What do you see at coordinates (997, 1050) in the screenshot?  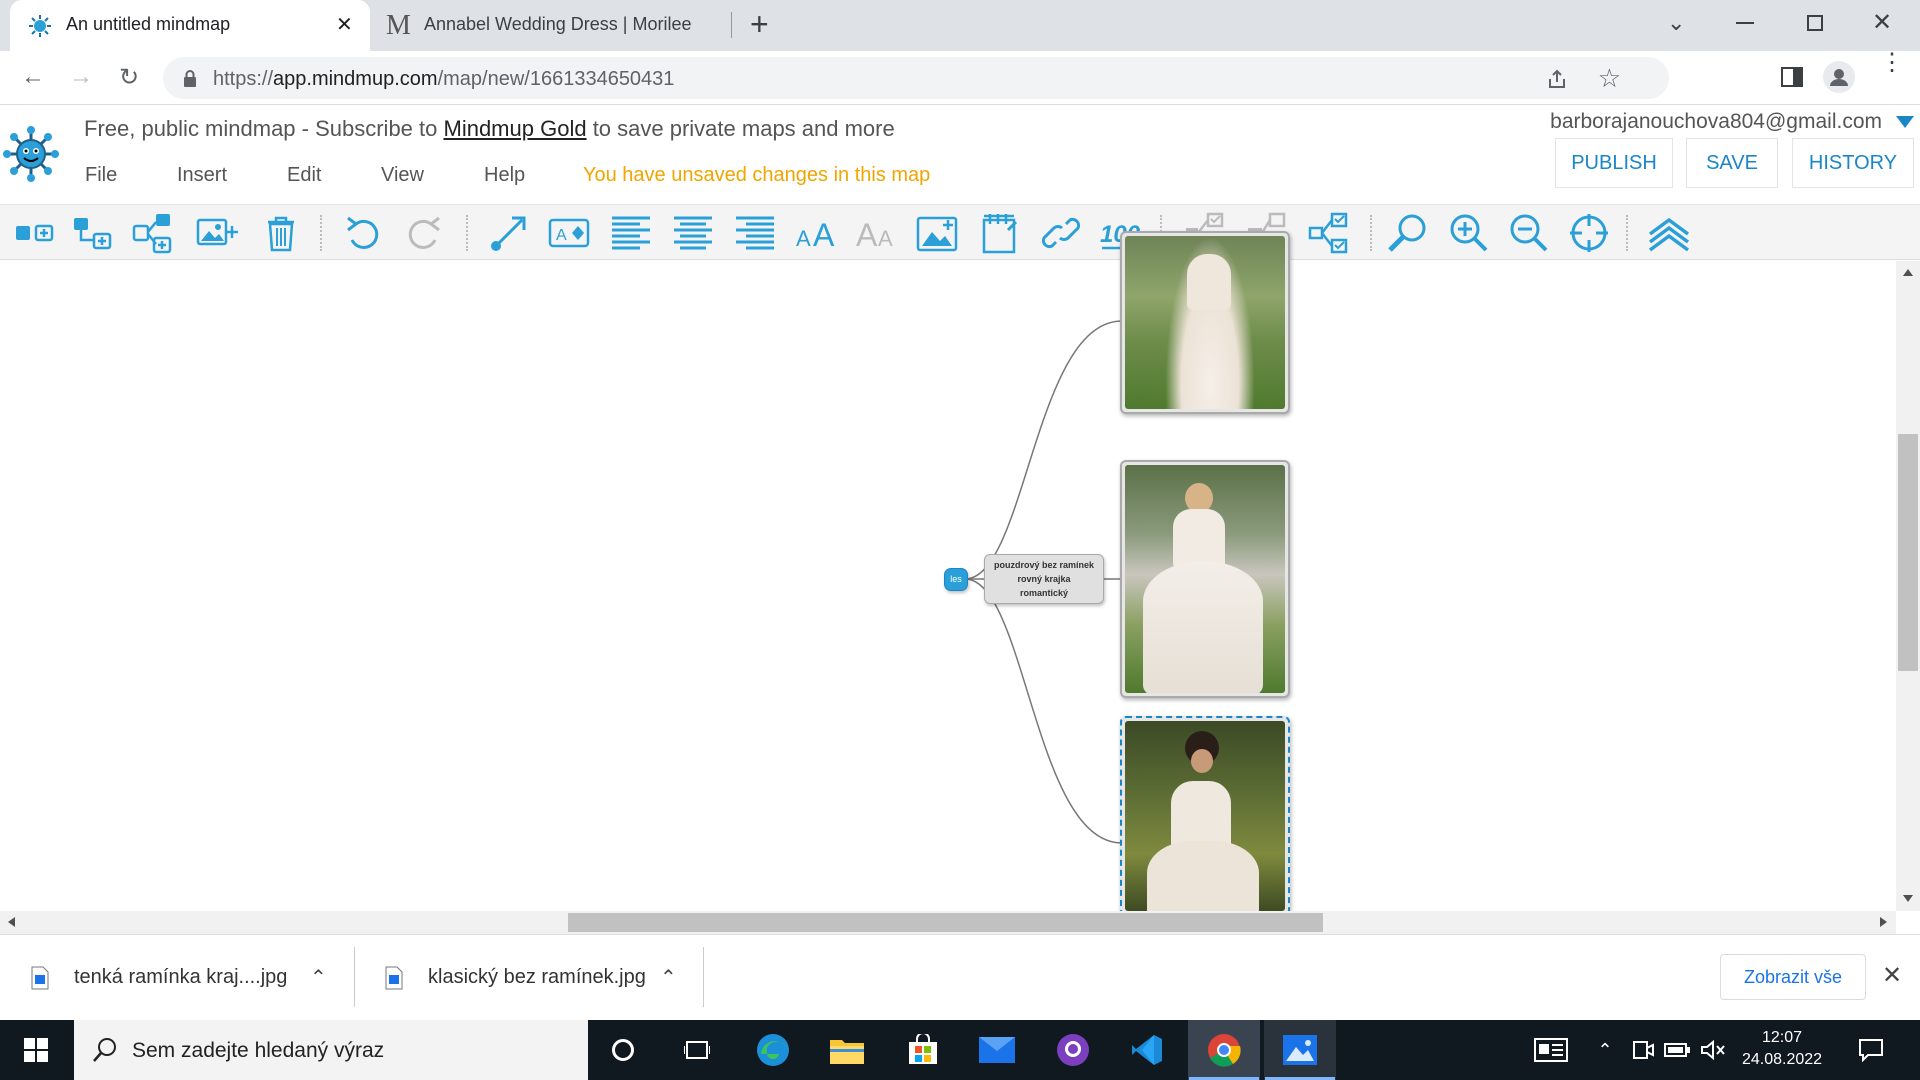 I see `mail-icon` at bounding box center [997, 1050].